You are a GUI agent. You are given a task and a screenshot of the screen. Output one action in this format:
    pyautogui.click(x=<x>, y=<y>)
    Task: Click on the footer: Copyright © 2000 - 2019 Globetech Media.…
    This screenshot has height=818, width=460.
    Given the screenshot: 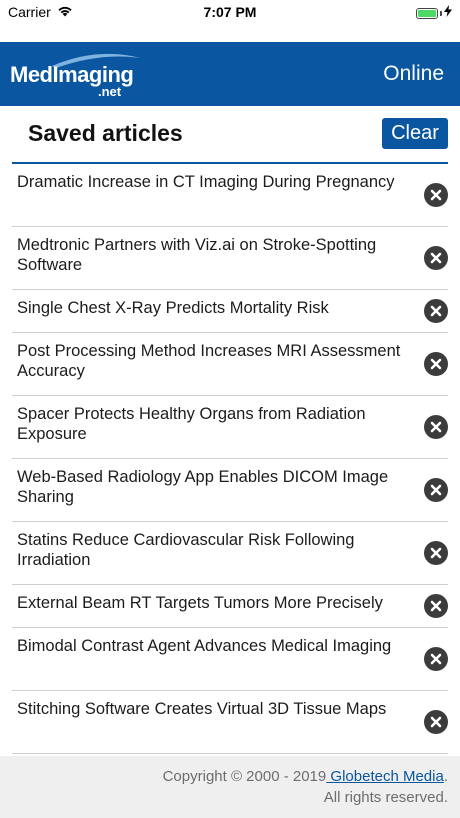 What is the action you would take?
    pyautogui.click(x=230, y=787)
    